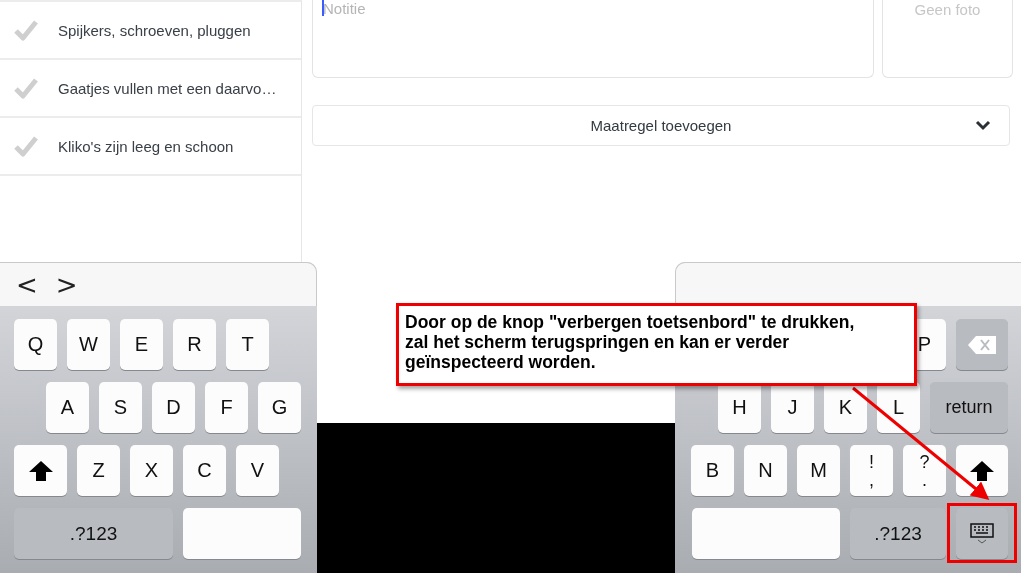 The height and width of the screenshot is (573, 1021). I want to click on letter-key: T, so click(247, 344).